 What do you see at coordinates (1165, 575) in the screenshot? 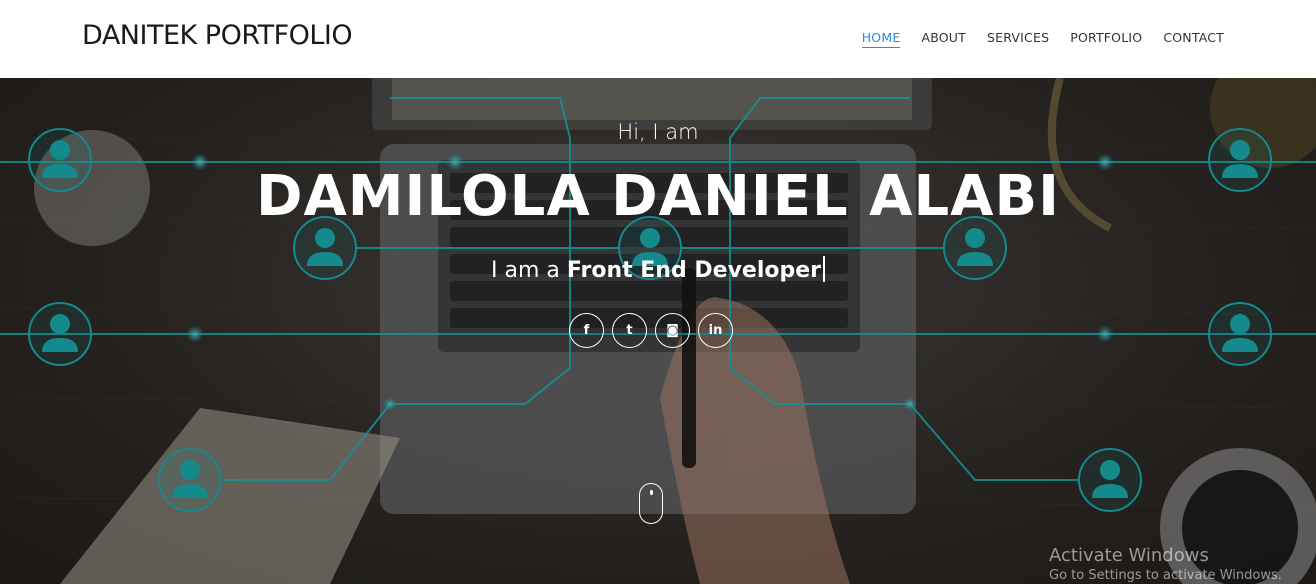
I see `watermark-subtitle: Go to Settings to activate Windows.` at bounding box center [1165, 575].